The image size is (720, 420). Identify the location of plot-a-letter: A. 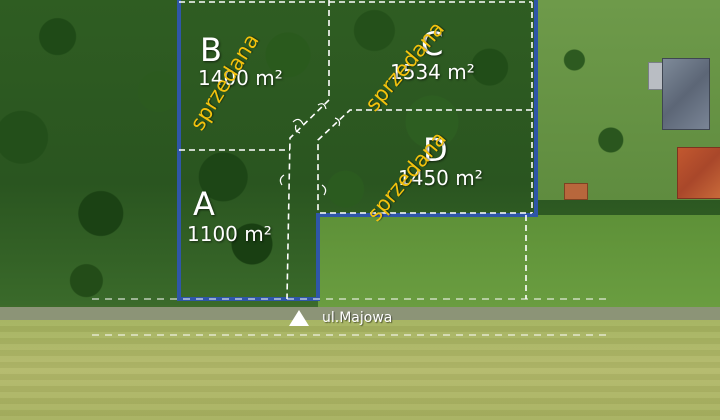
(204, 204).